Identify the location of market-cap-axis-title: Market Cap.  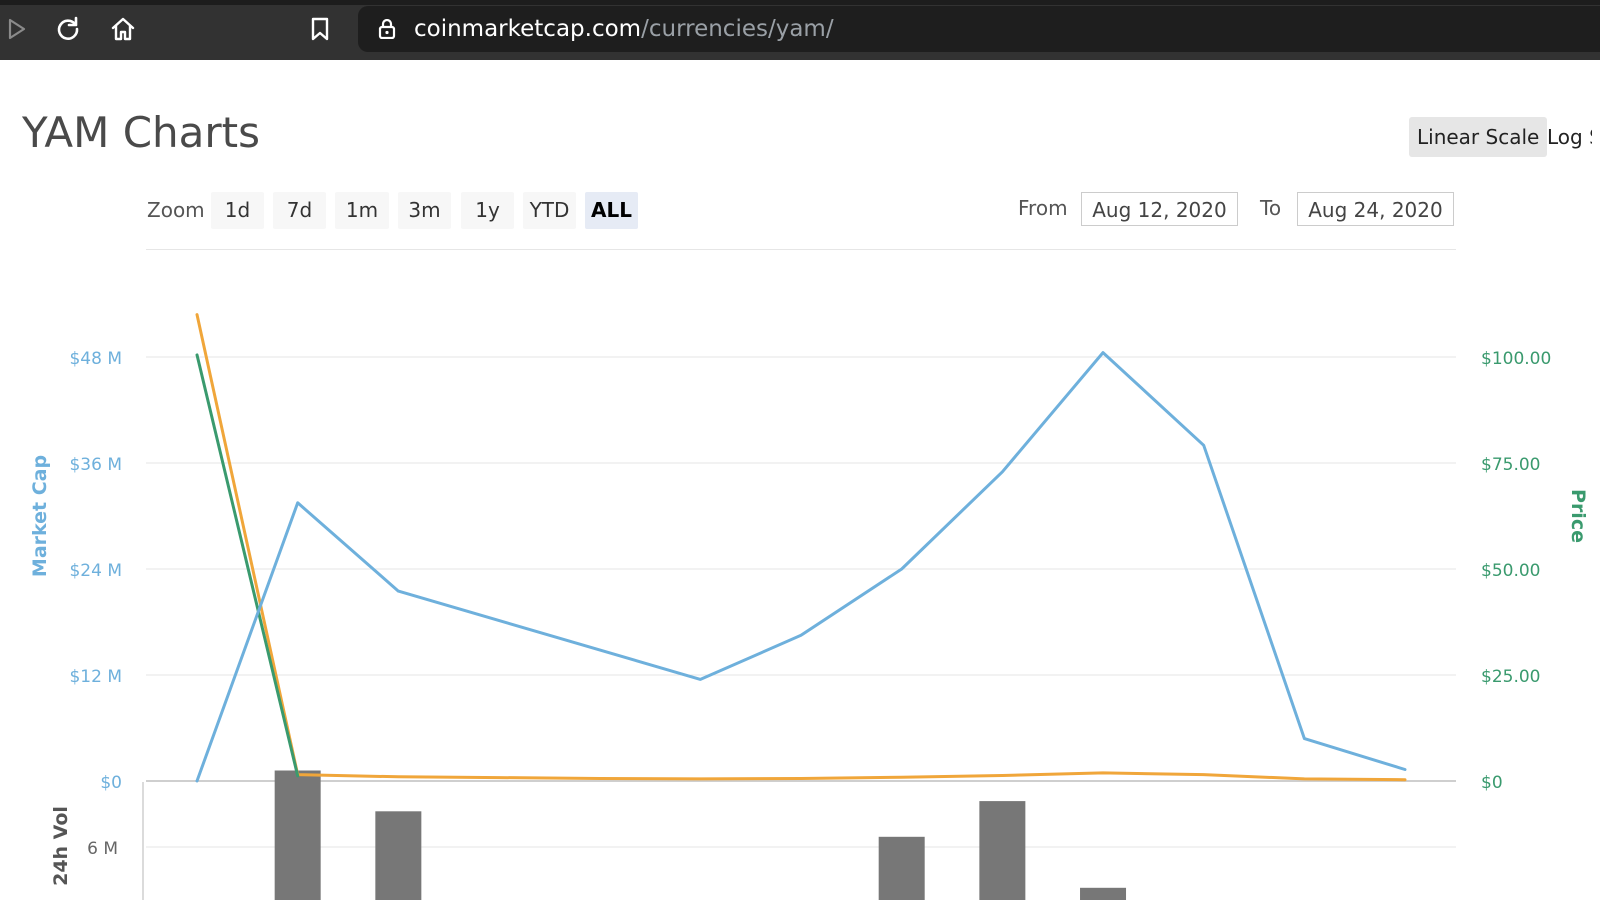
(40, 516).